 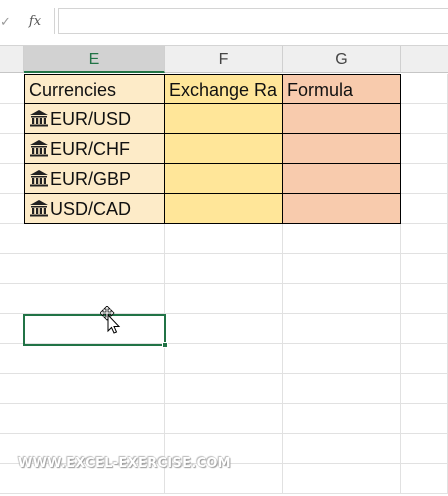 What do you see at coordinates (35, 22) in the screenshot?
I see `insert-function-icon: fx` at bounding box center [35, 22].